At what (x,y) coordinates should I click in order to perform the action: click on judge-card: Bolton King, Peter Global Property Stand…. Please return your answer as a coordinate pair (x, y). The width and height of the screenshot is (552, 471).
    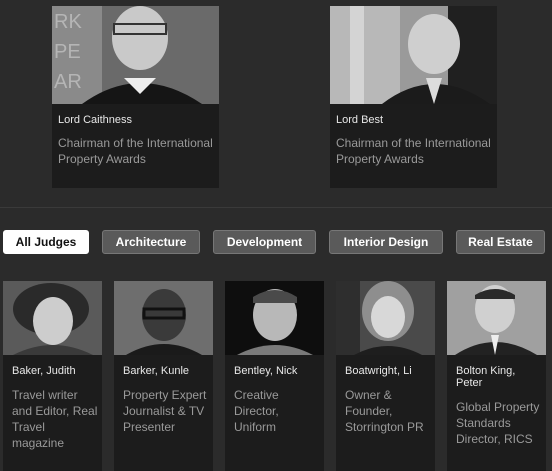
    Looking at the image, I should click on (496, 376).